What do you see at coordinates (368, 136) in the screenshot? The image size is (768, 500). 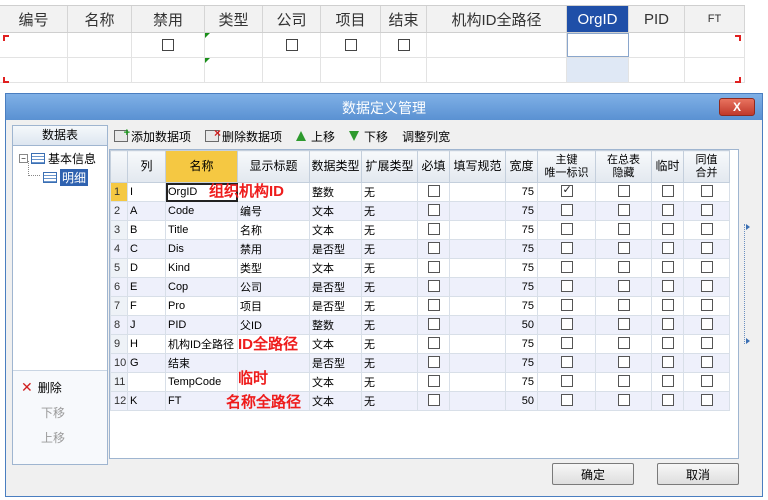 I see `move-down-item-button: 下移` at bounding box center [368, 136].